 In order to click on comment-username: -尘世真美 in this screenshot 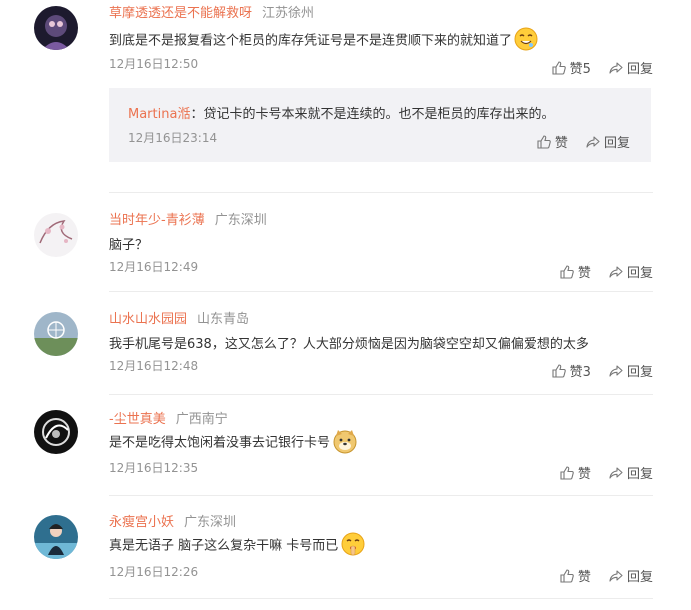, I will do `click(137, 419)`.